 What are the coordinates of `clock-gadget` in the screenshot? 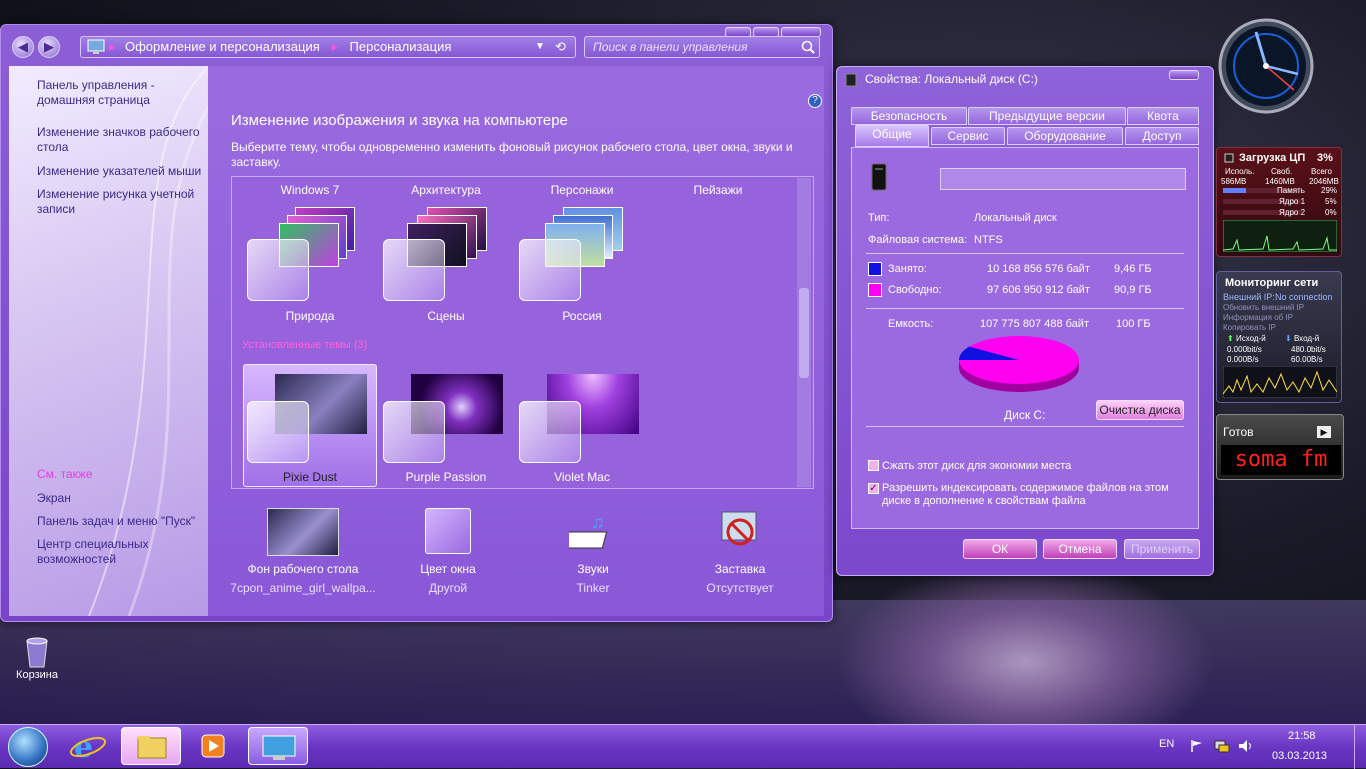 It's located at (1266, 67).